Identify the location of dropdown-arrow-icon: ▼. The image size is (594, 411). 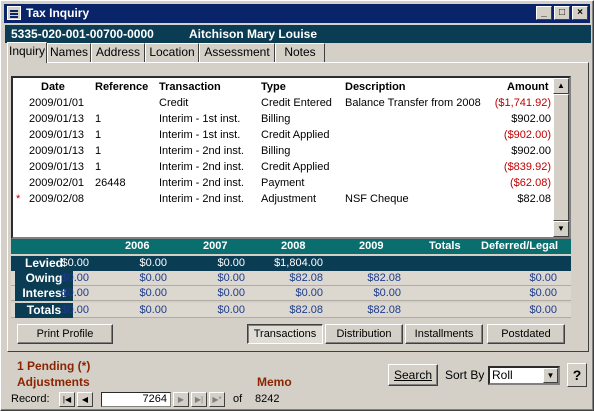
(550, 375).